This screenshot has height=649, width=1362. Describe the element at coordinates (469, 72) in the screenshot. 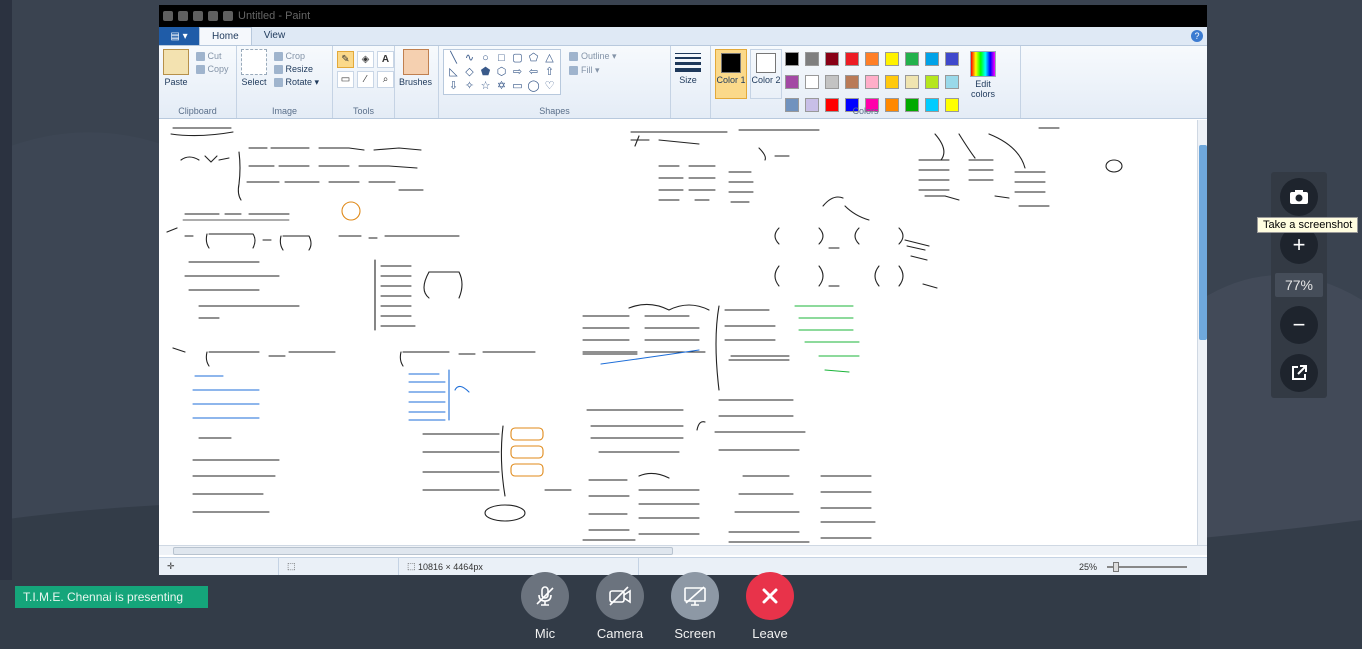

I see `diamond-shape-icon: ◇` at that location.